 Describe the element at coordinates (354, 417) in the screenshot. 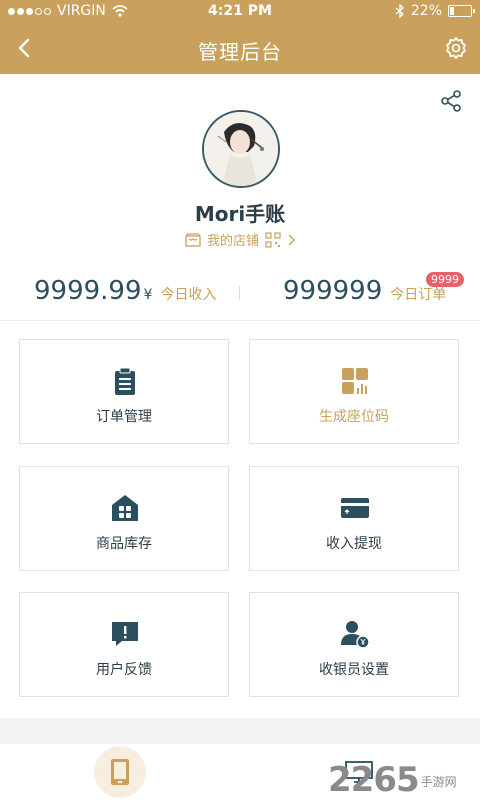

I see `card-label: 生成座位码` at that location.